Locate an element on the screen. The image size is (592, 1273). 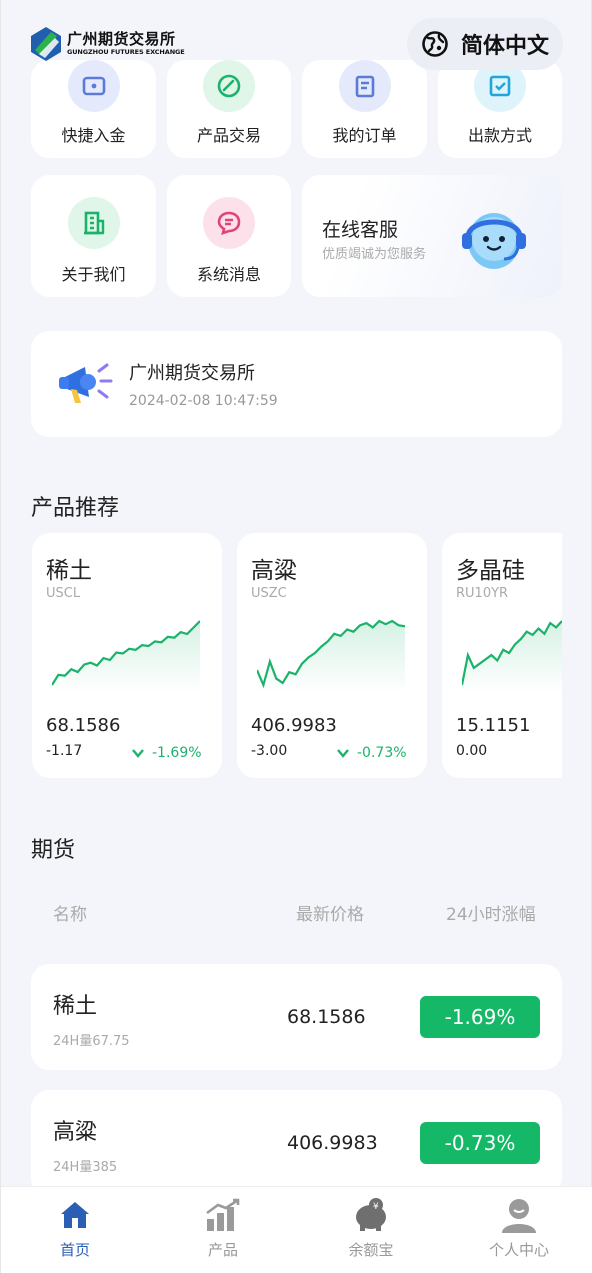
change-badge: -0.73% is located at coordinates (480, 1143).